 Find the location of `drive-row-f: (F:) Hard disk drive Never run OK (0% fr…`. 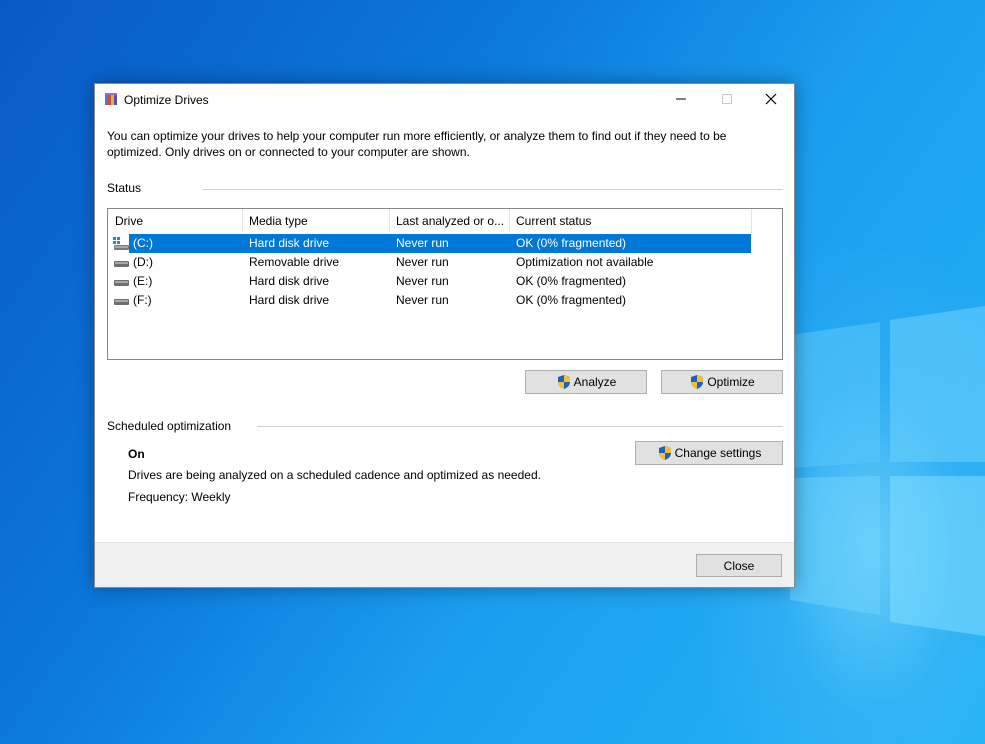

drive-row-f: (F:) Hard disk drive Never run OK (0% fr… is located at coordinates (429, 300).